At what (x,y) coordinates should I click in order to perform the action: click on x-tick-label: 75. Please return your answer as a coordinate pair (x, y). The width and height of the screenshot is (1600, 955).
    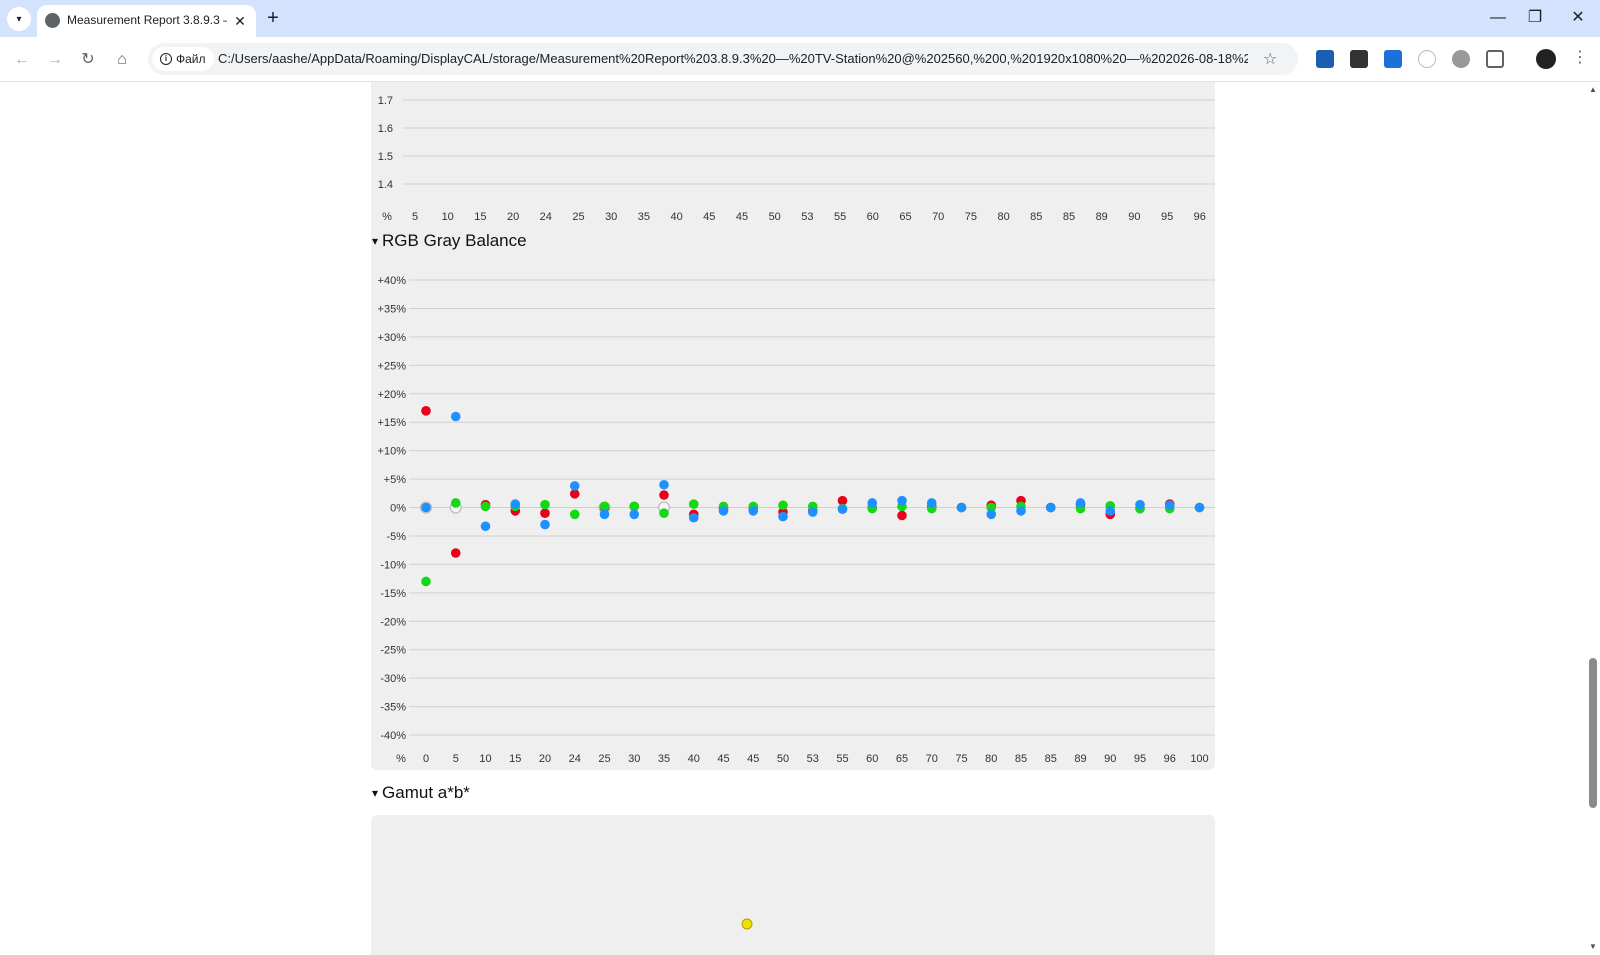
    Looking at the image, I should click on (971, 217).